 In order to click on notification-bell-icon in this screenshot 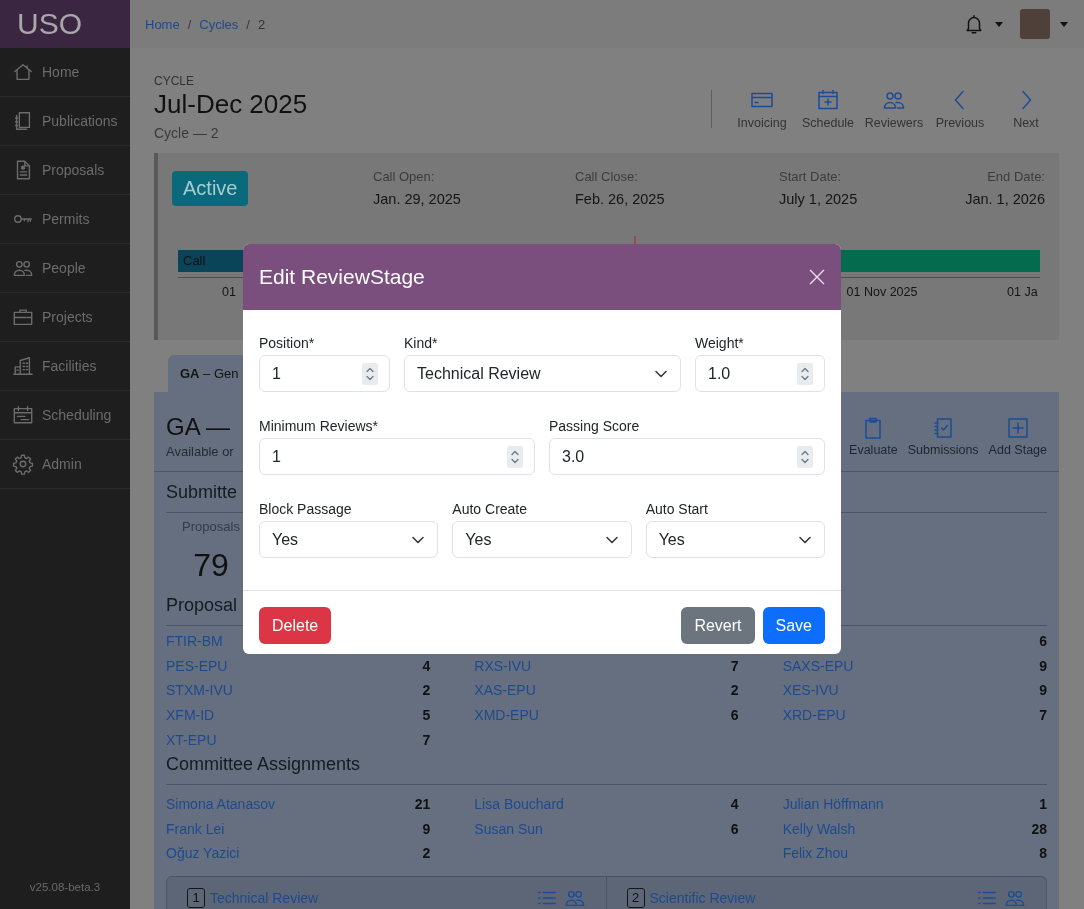, I will do `click(974, 24)`.